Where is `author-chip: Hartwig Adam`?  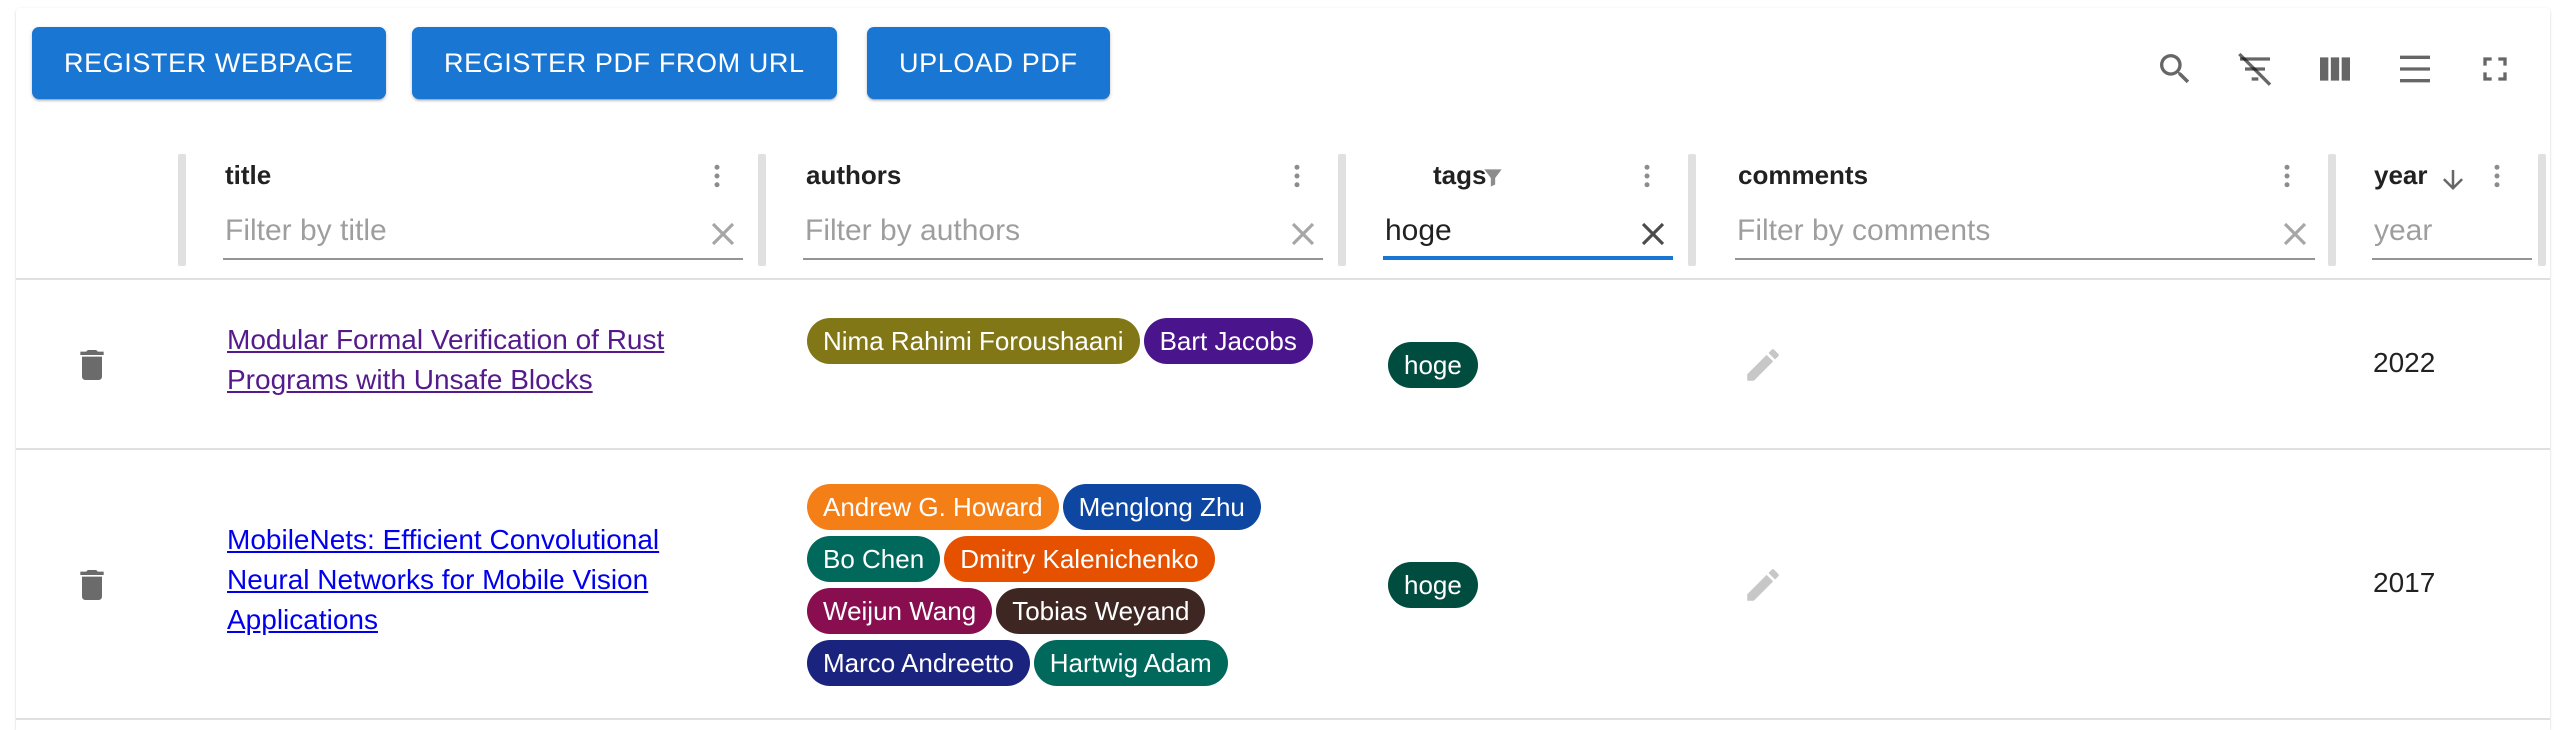
author-chip: Hartwig Adam is located at coordinates (1130, 663).